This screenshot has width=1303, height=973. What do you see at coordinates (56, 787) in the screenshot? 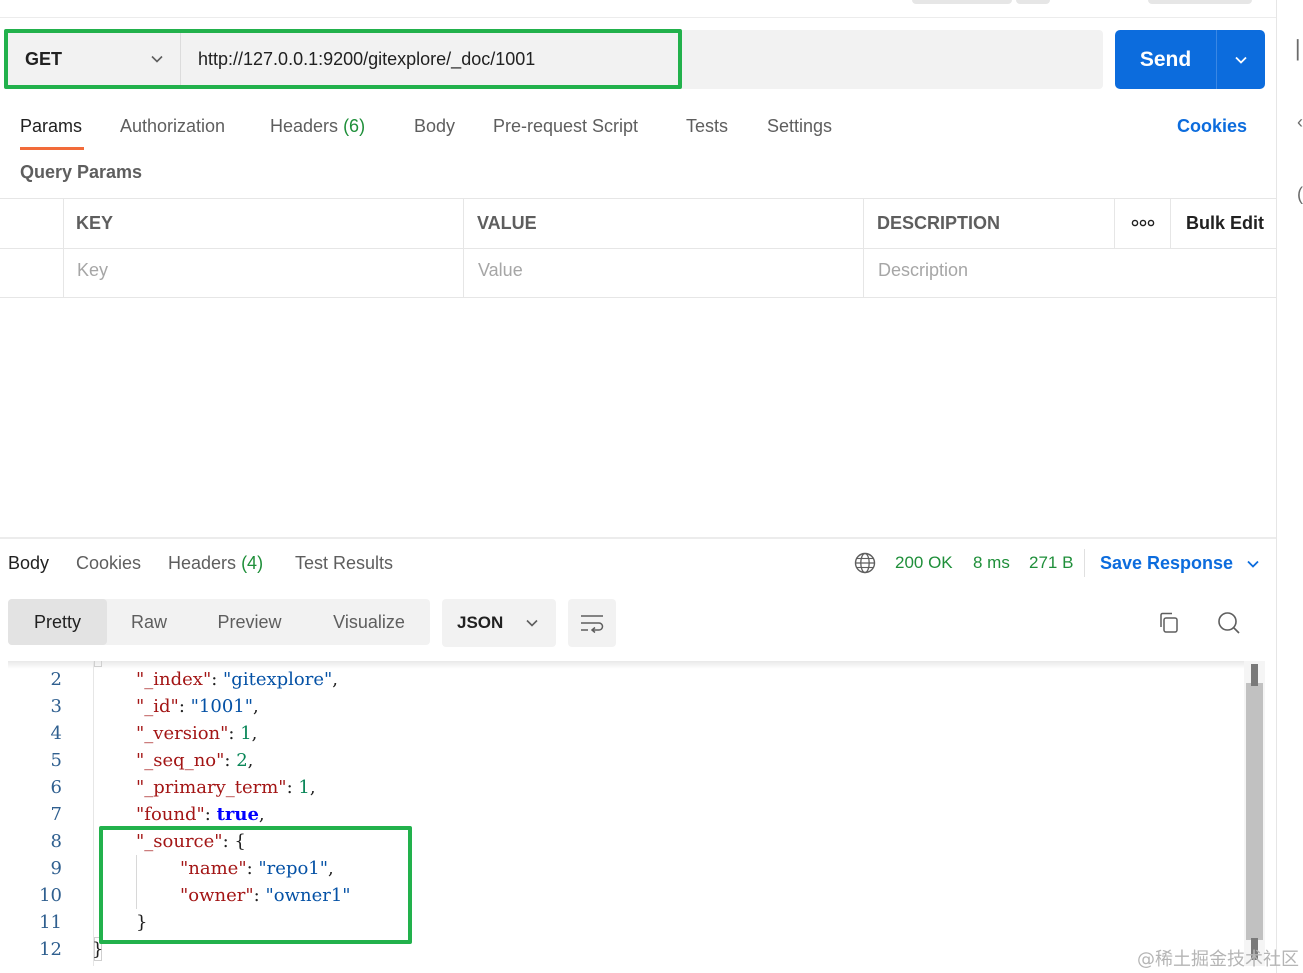
I see `line-number: 6` at bounding box center [56, 787].